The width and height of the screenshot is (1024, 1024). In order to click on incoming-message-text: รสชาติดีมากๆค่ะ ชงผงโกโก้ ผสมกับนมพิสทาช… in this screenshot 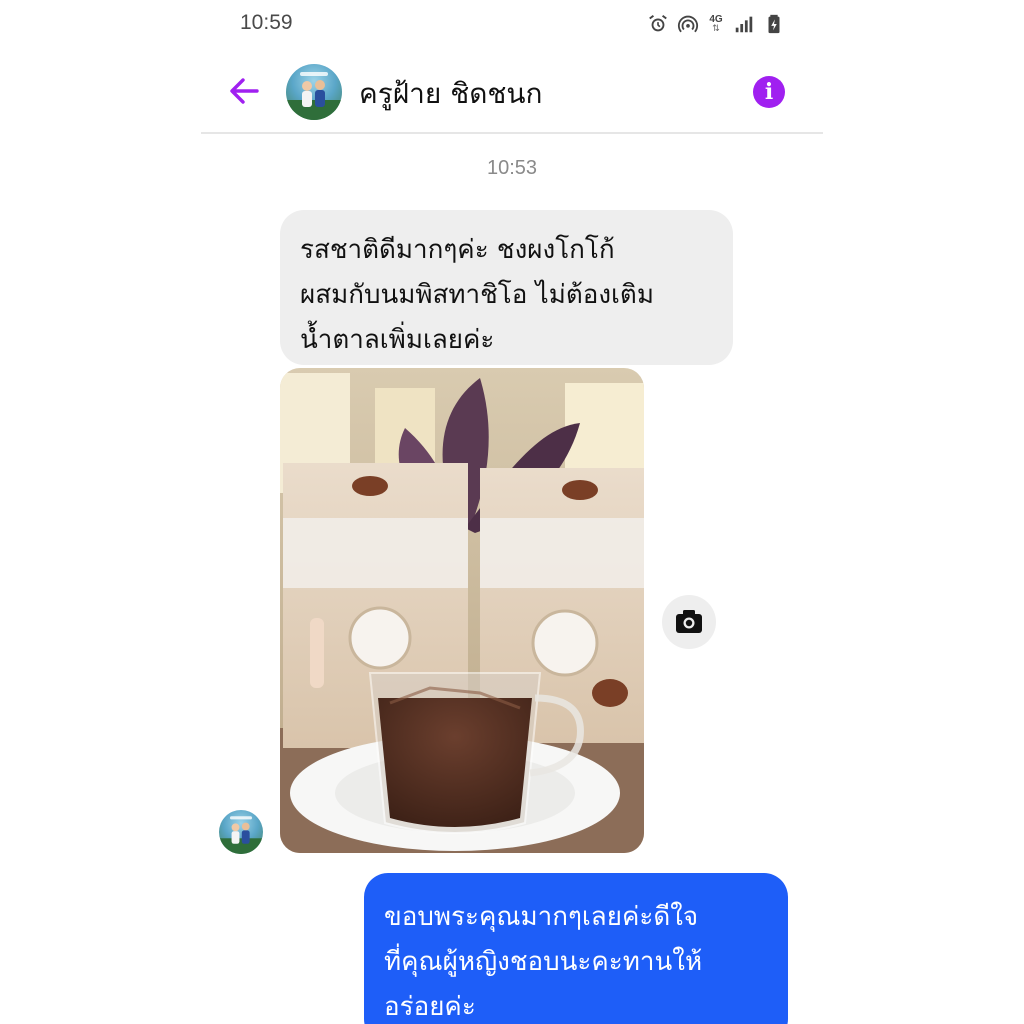, I will do `click(477, 295)`.